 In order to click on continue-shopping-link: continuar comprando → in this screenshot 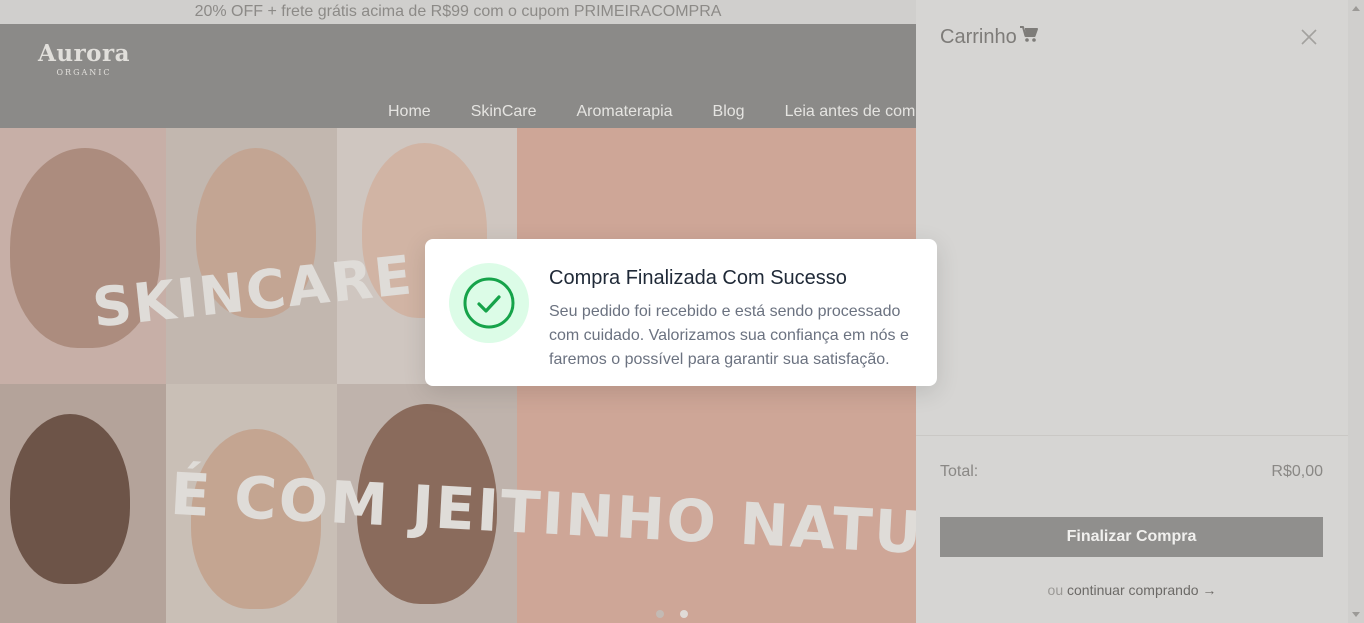, I will do `click(1141, 590)`.